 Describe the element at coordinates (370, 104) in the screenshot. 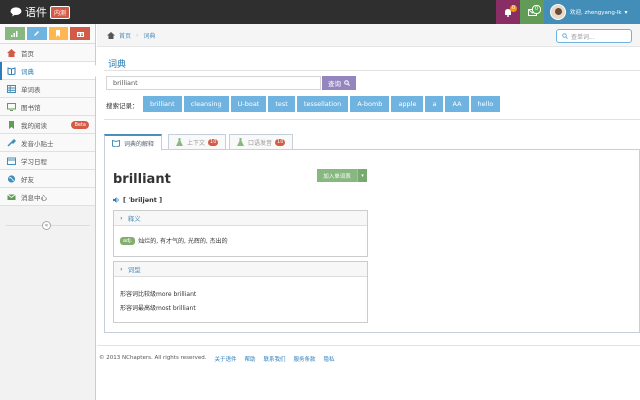

I see `history-tag: A-bomb` at that location.